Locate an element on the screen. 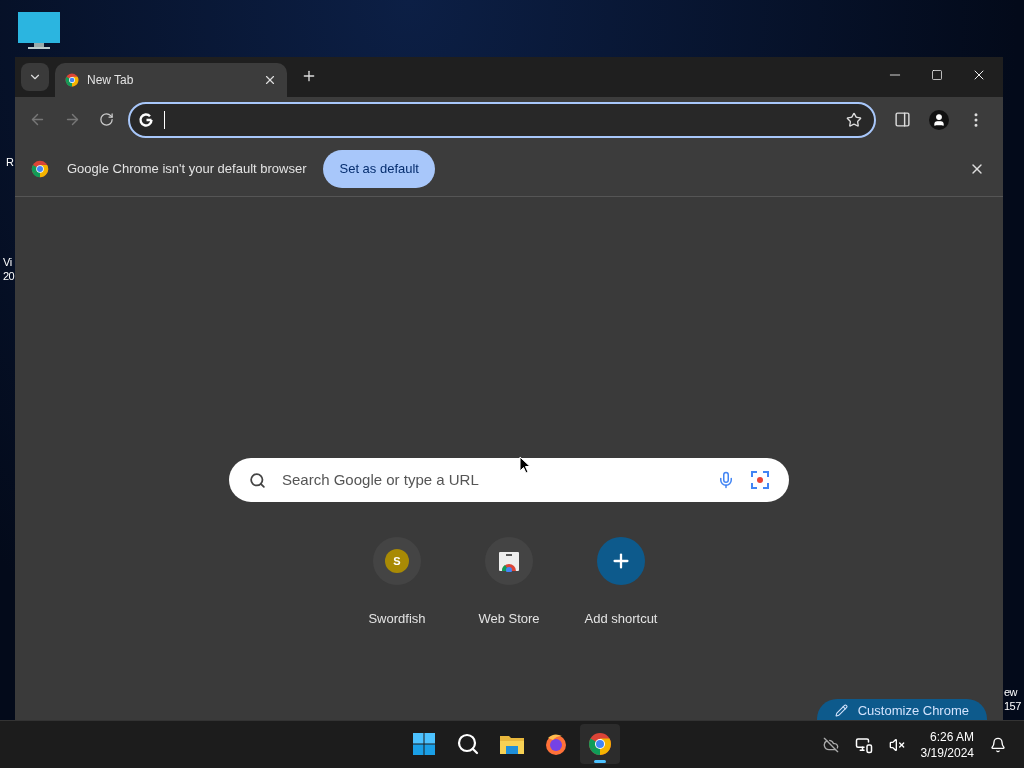 The height and width of the screenshot is (768, 1024). taskbar-app is located at coordinates (600, 744).